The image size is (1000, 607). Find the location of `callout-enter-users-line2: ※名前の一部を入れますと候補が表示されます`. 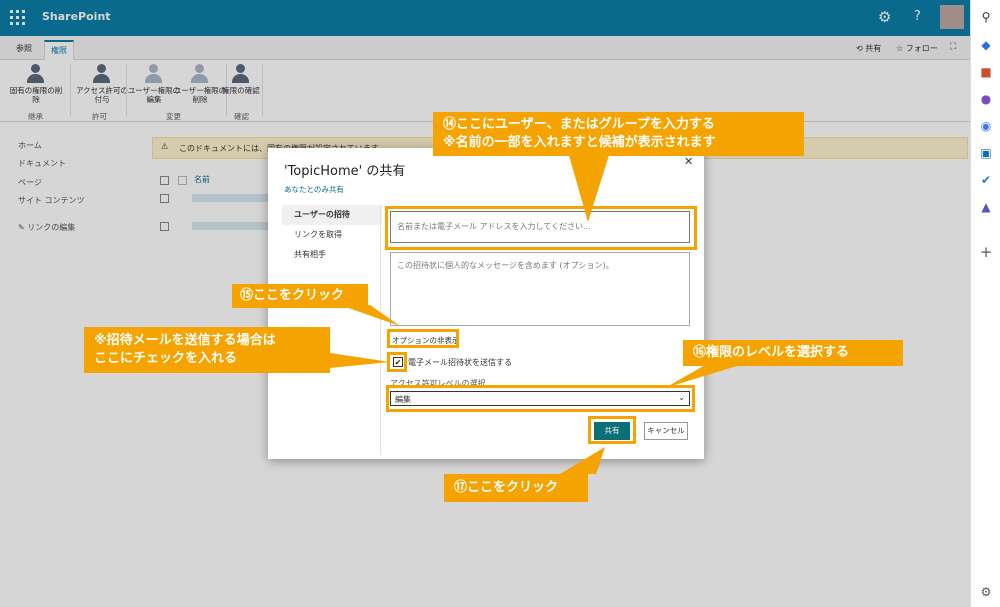

callout-enter-users-line2: ※名前の一部を入れますと候補が表示されます is located at coordinates (579, 142).